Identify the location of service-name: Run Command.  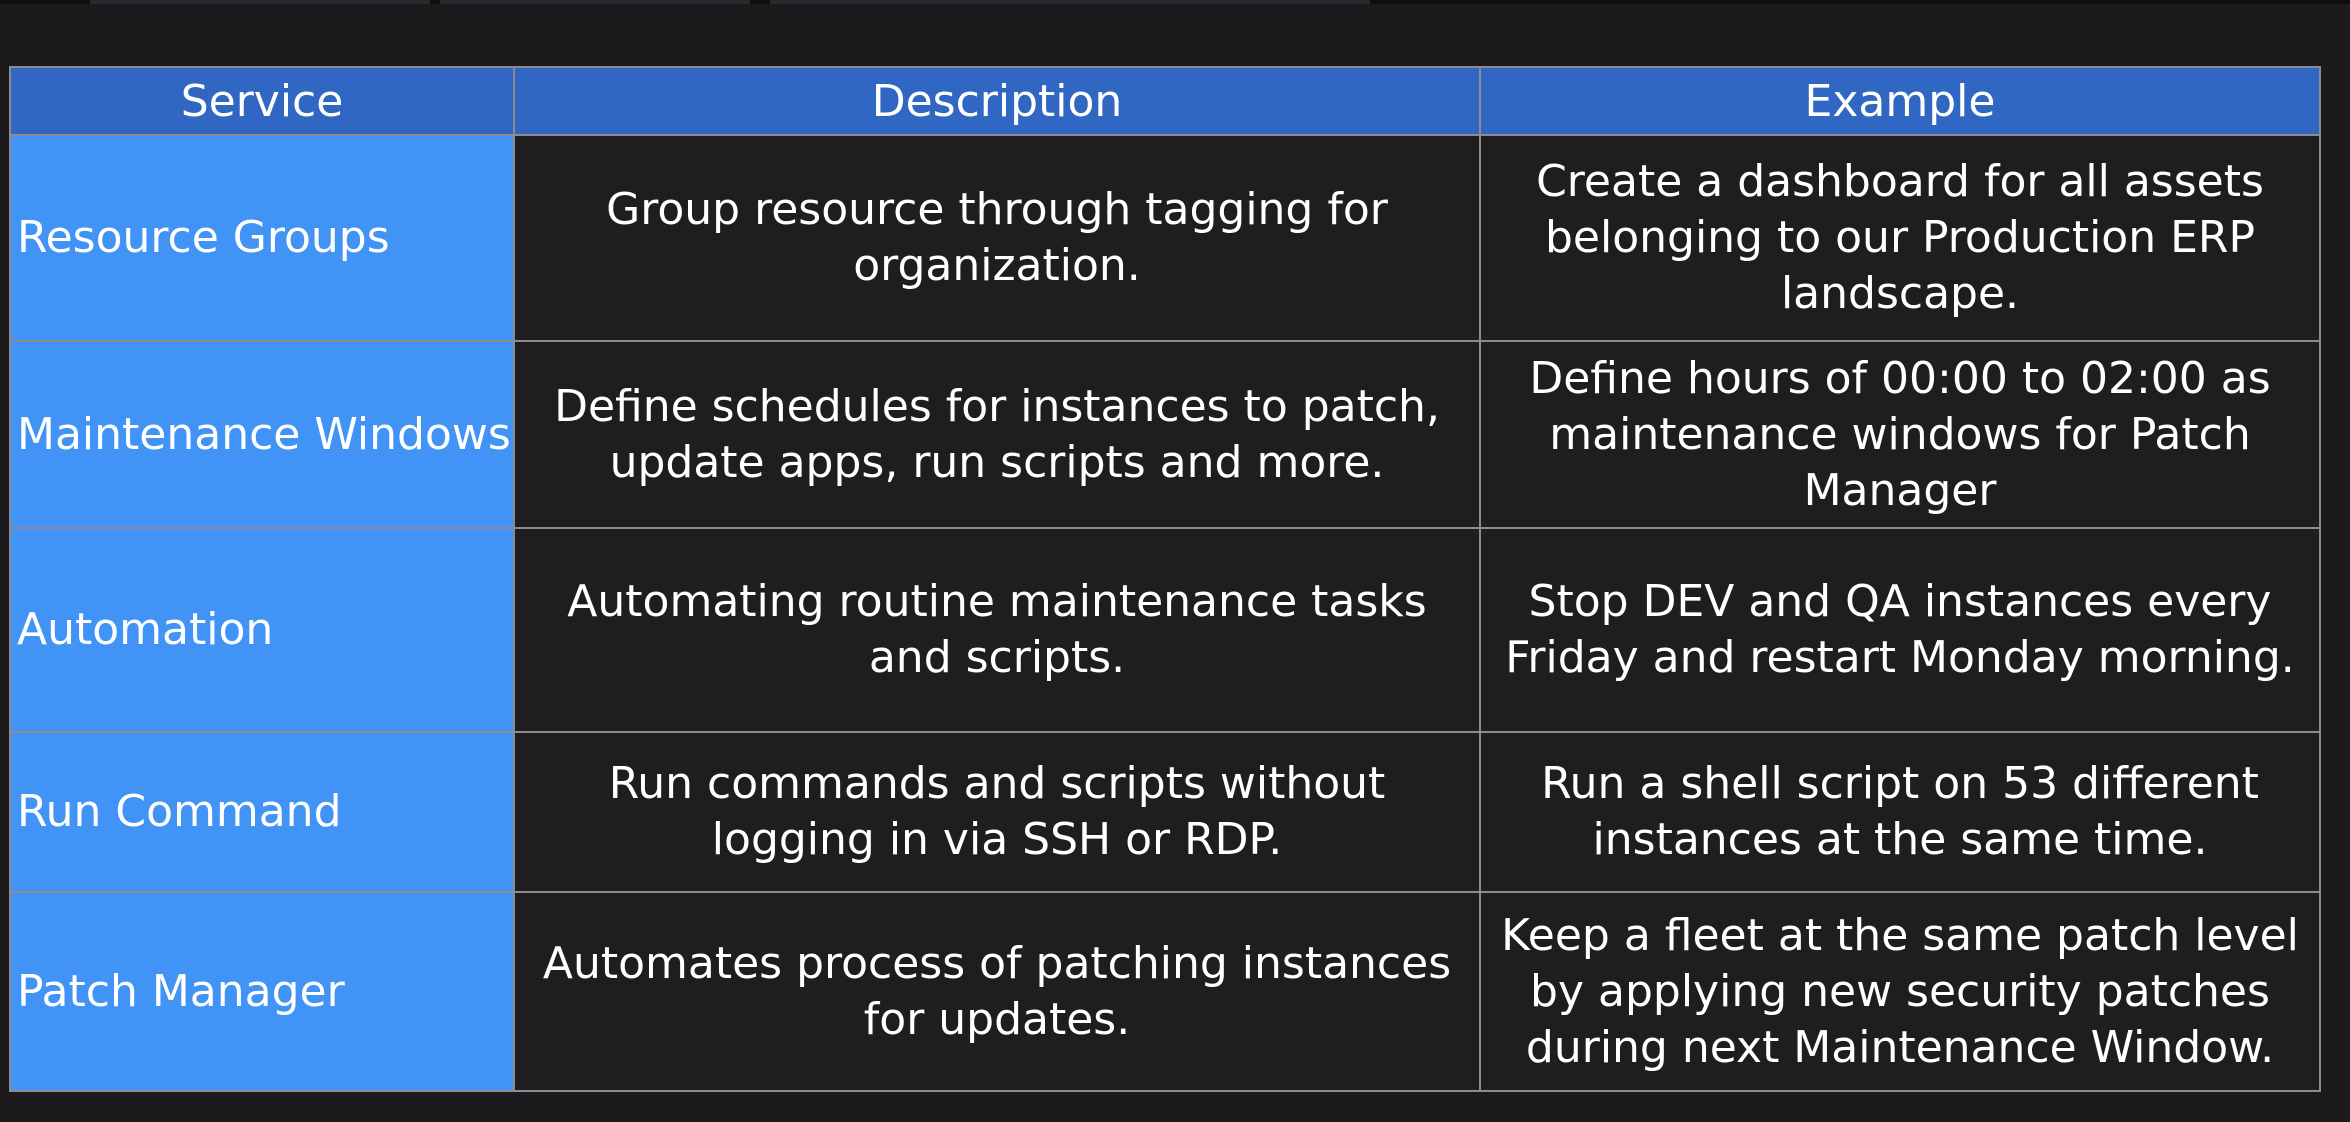
(262, 812).